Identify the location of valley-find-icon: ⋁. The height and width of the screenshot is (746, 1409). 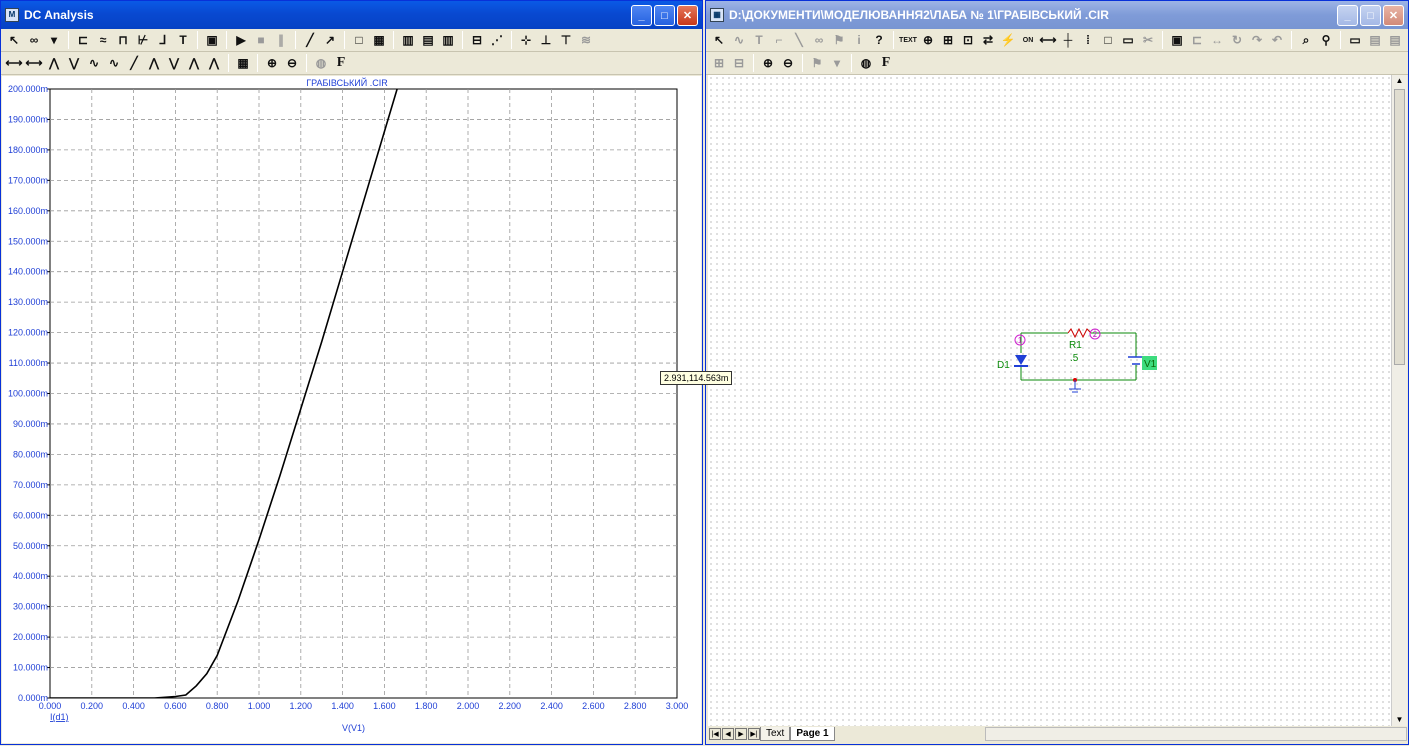
(74, 63).